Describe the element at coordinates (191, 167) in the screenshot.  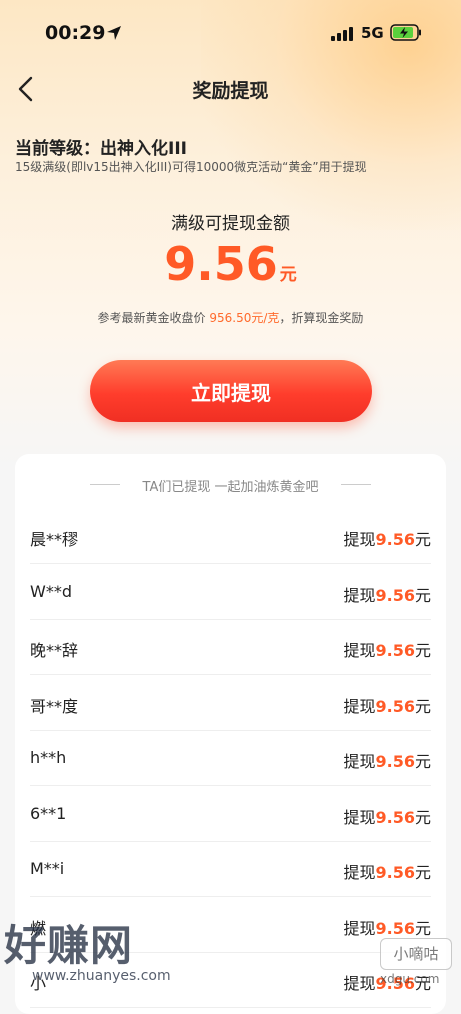
I see `level-description: 15级满级(即lv15出神入化III)可得10000微克活动“黄金”用于提现` at that location.